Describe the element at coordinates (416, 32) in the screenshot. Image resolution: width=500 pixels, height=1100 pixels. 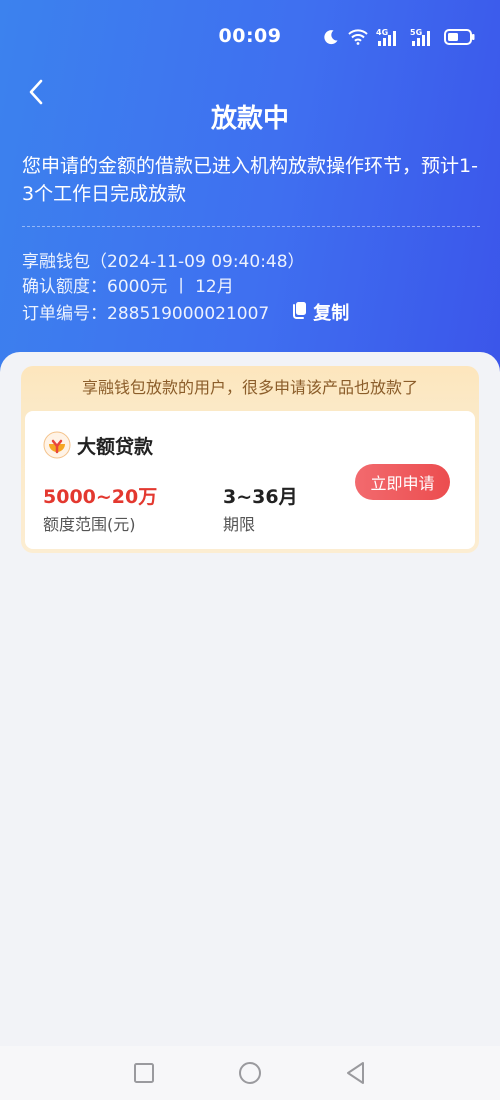
I see `network-5g-label: 5G` at that location.